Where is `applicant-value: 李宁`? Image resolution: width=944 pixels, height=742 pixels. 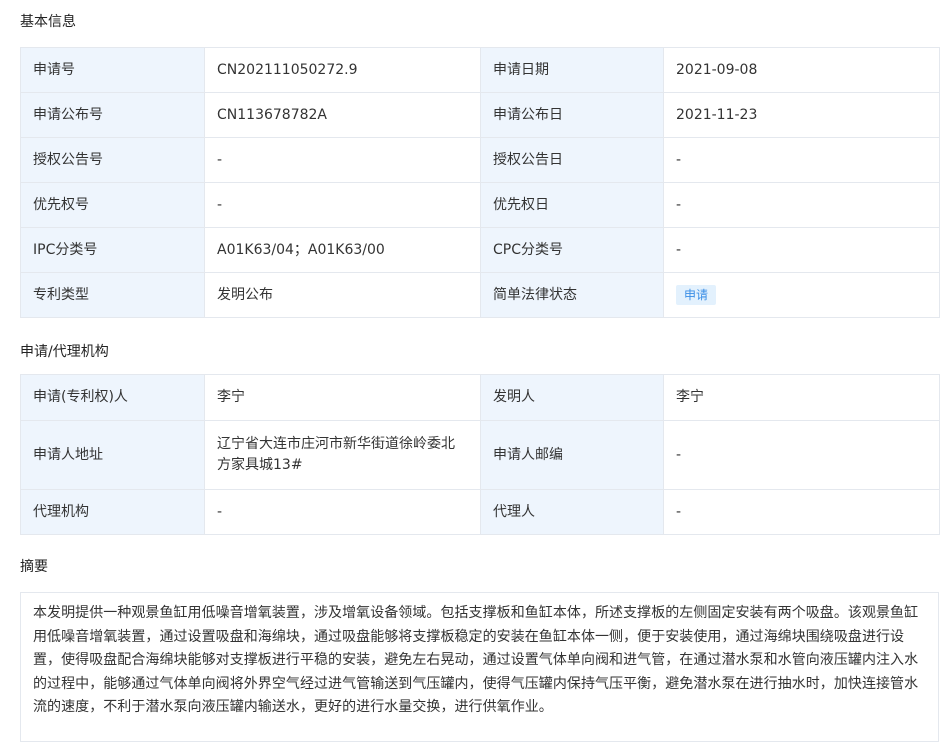
applicant-value: 李宁 is located at coordinates (342, 397).